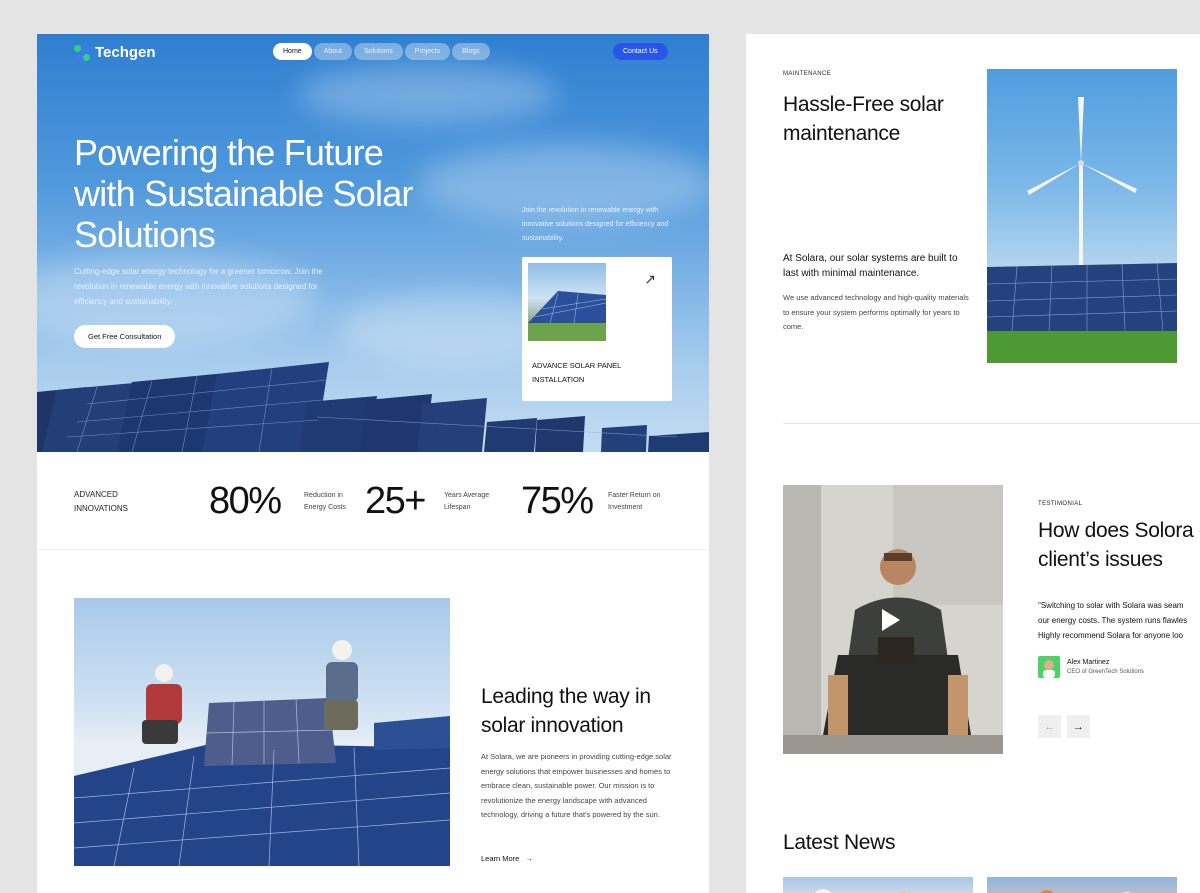  Describe the element at coordinates (1106, 672) in the screenshot. I see `author-role: CEO of GreenTech Solutions` at that location.